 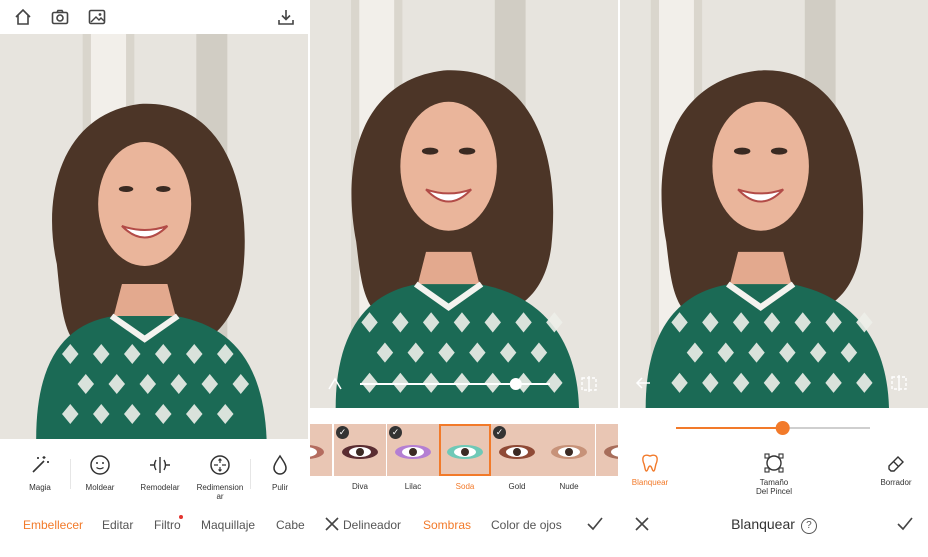 What do you see at coordinates (650, 482) in the screenshot?
I see `tool-label: Blanquear` at bounding box center [650, 482].